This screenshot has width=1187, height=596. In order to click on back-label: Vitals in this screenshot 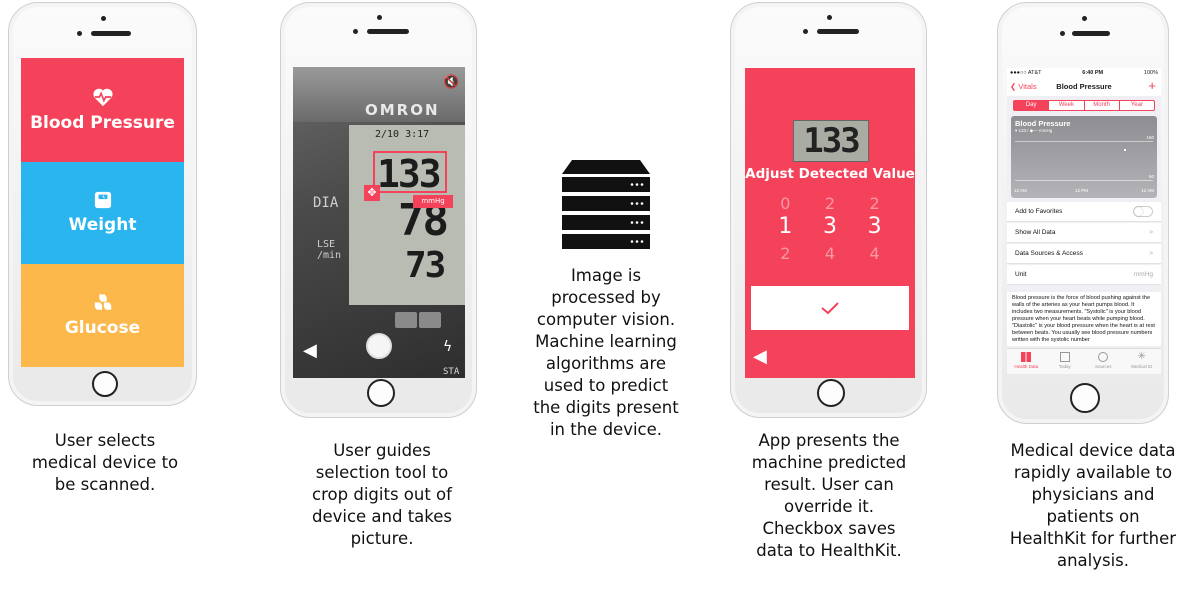, I will do `click(1027, 86)`.